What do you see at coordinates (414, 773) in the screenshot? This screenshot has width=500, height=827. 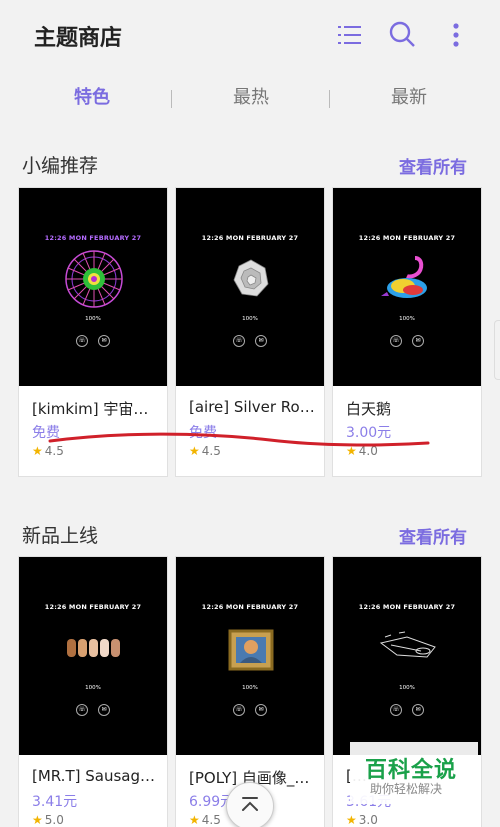 I see `watermark: 百科全说 助你轻松解决` at bounding box center [414, 773].